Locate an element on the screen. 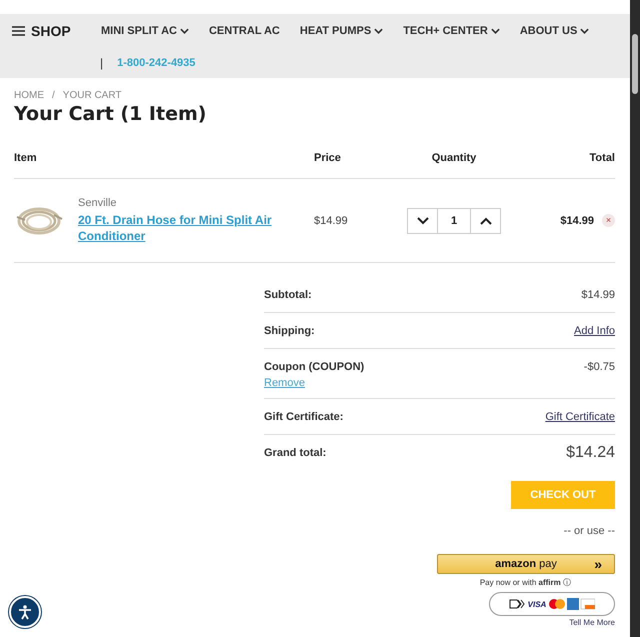 The height and width of the screenshot is (637, 640). column-header: Quantity is located at coordinates (454, 158).